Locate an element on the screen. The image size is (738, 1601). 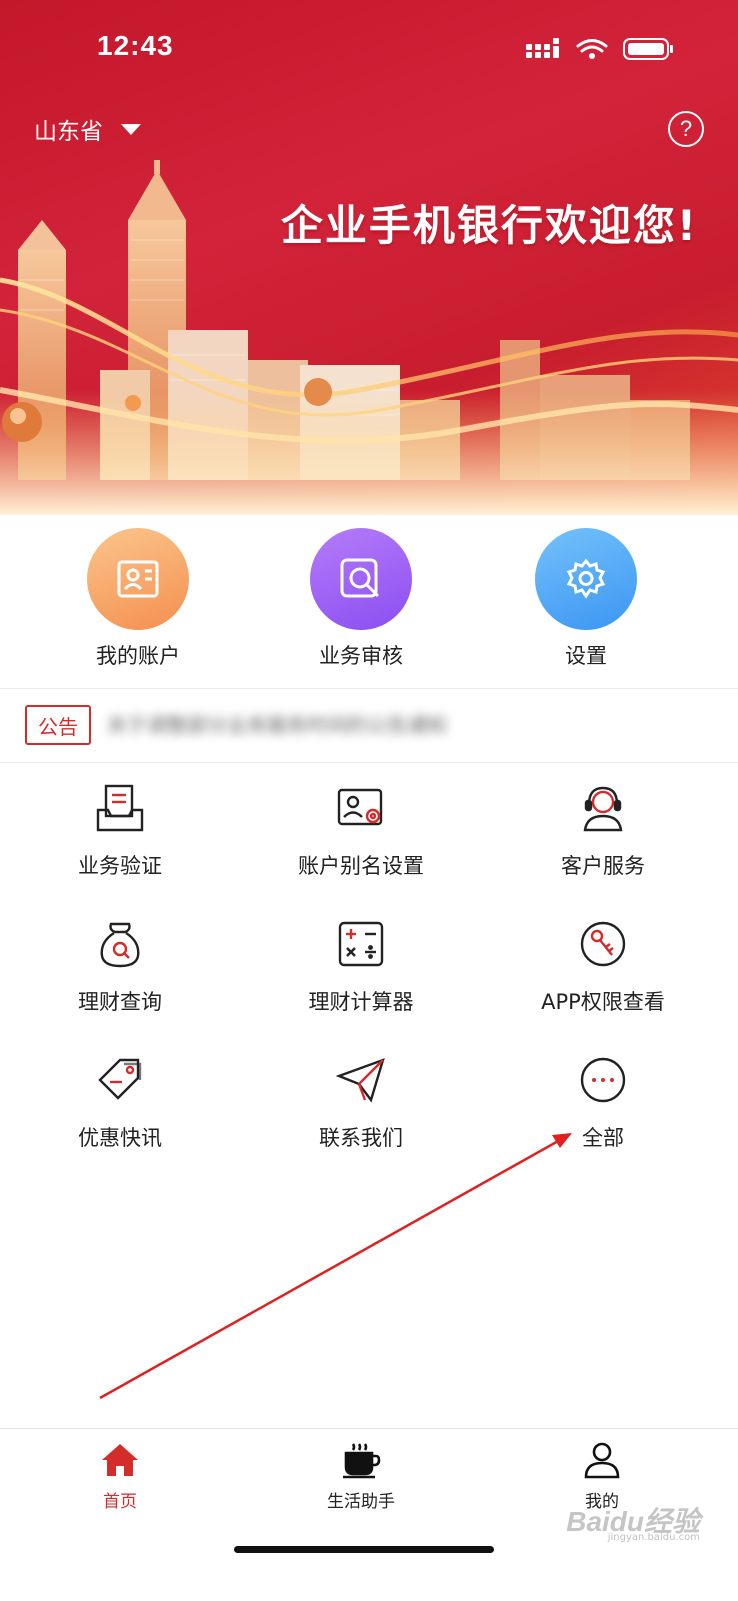
service-app-permissions: APP权限查看 is located at coordinates (603, 967).